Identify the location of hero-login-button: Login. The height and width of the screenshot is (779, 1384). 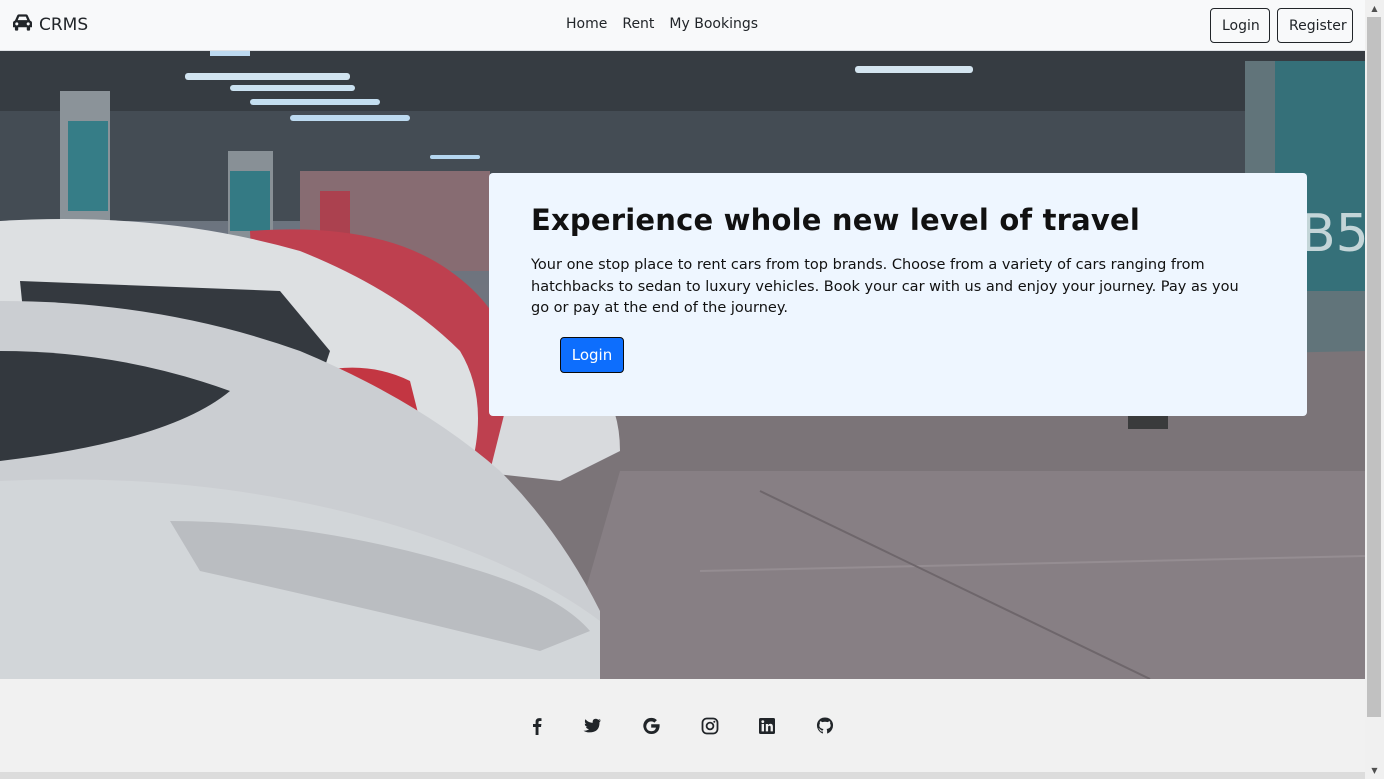
(592, 355).